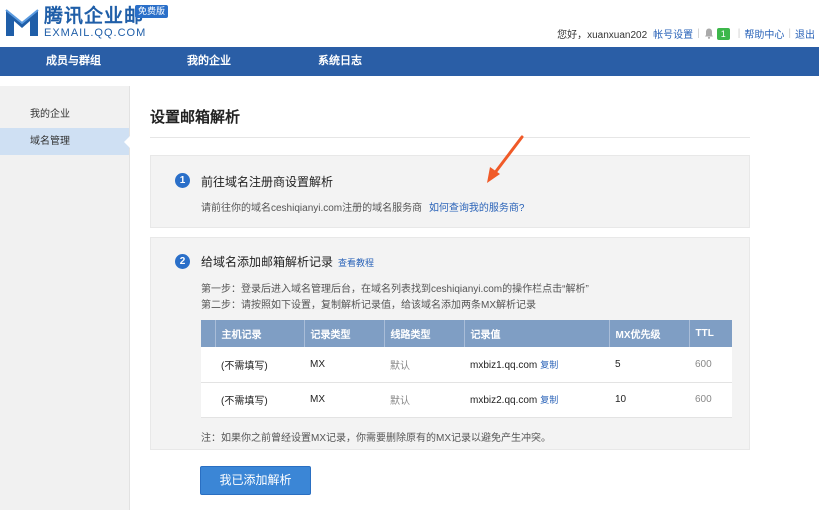 This screenshot has width=819, height=510. What do you see at coordinates (152, 11) in the screenshot?
I see `edition-badge: 免费版` at bounding box center [152, 11].